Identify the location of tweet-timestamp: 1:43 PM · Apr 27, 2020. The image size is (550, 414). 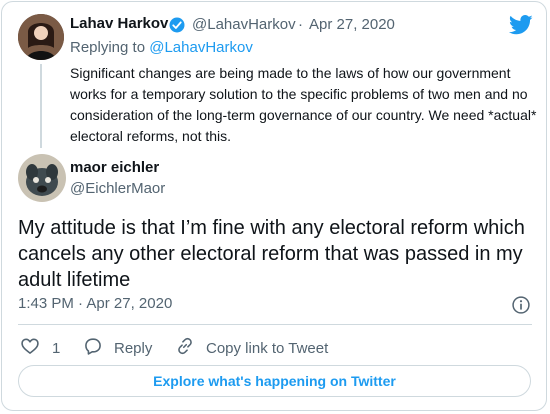
(95, 303).